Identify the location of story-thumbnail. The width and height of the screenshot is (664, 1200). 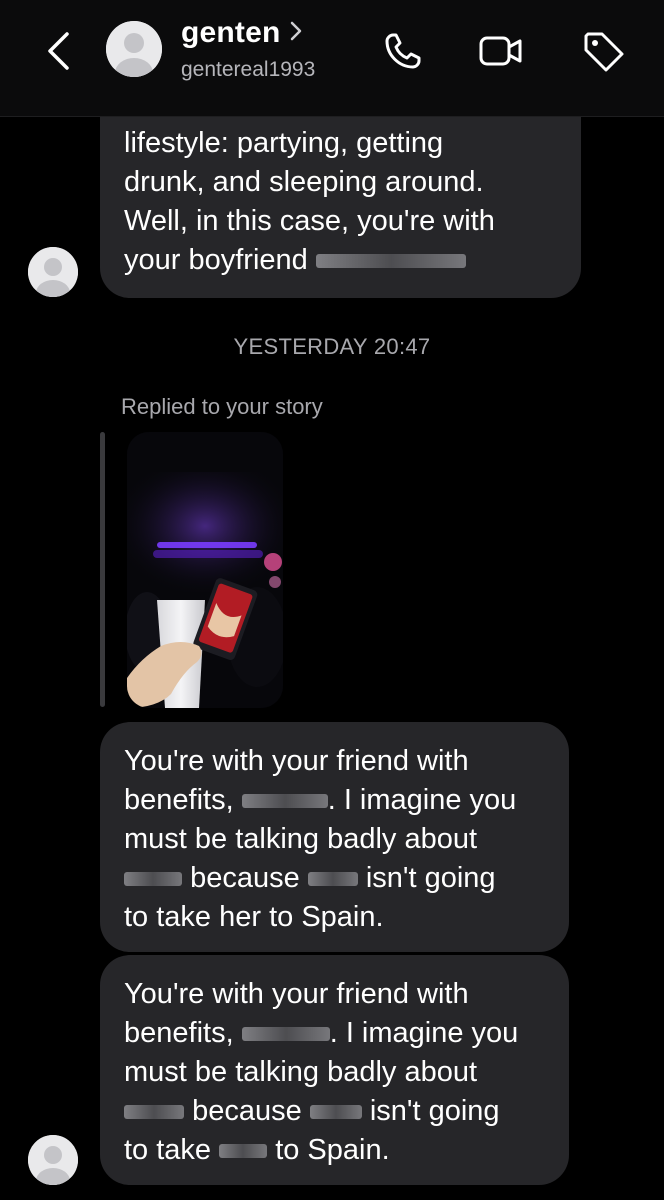
(205, 570).